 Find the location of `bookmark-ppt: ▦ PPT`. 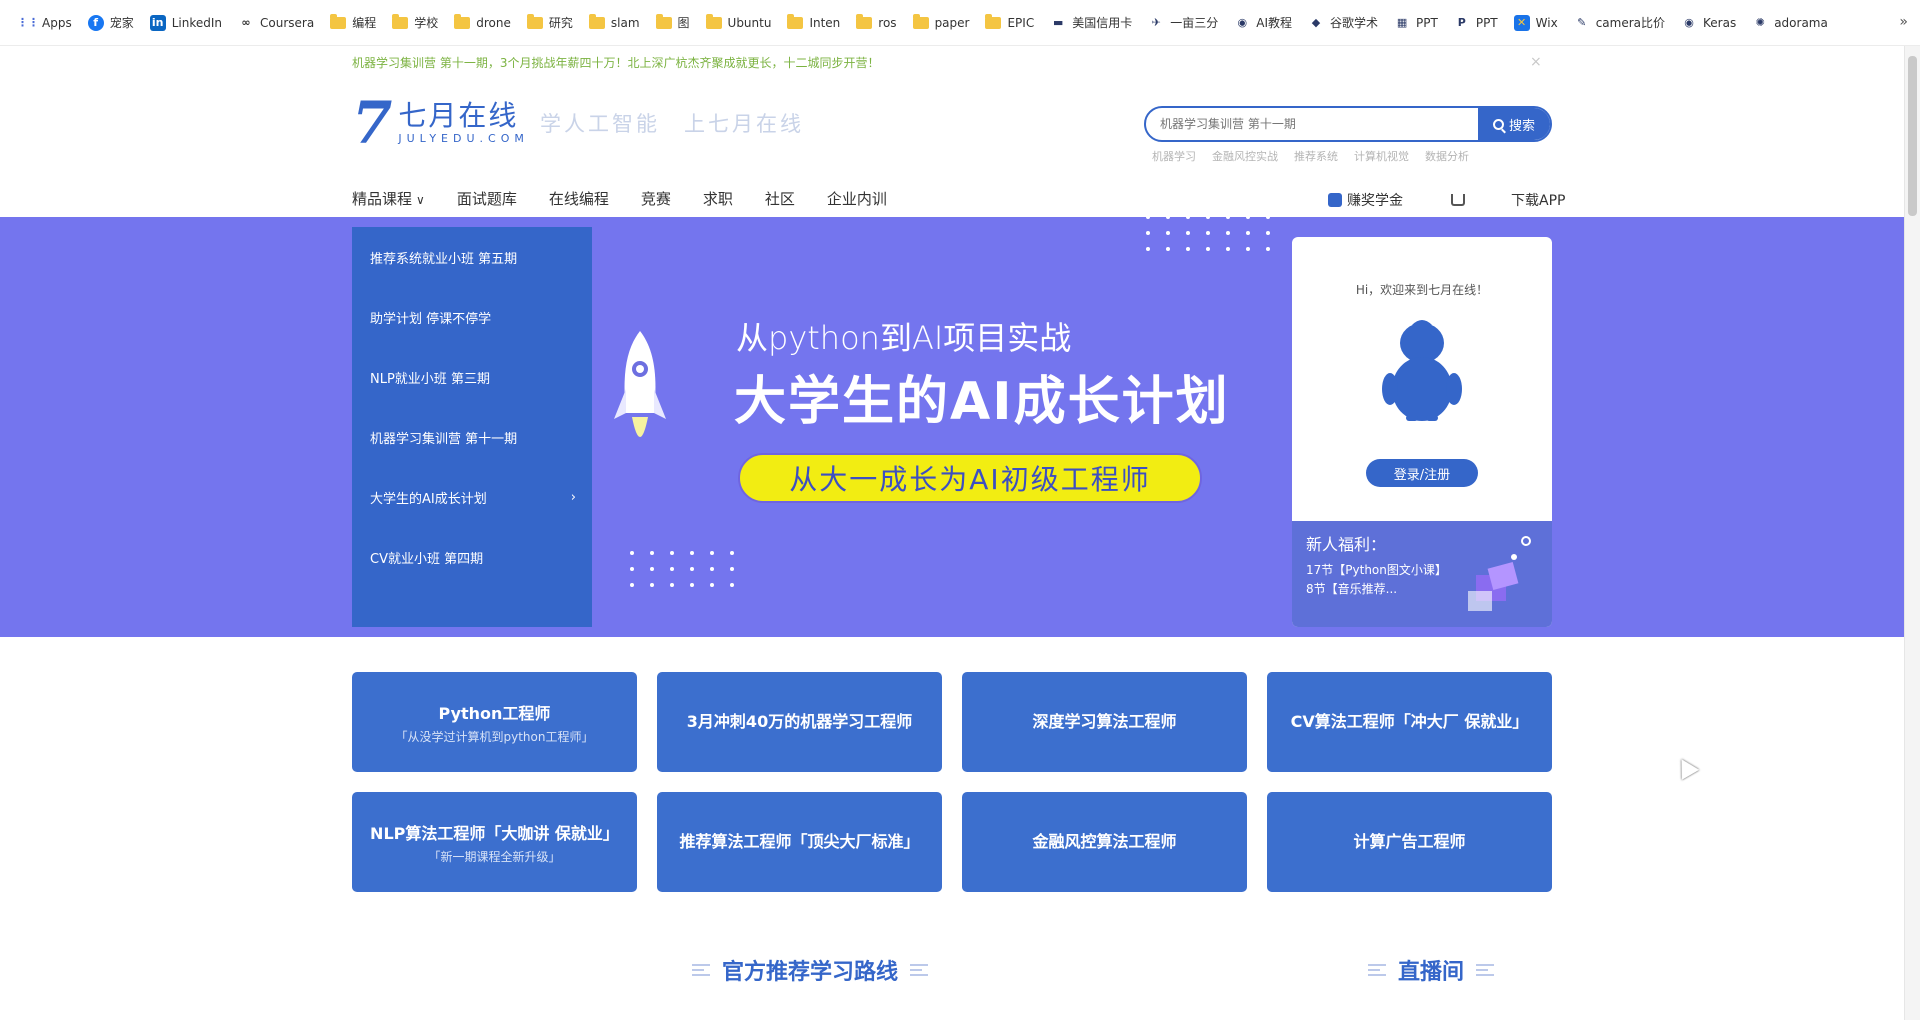

bookmark-ppt: ▦ PPT is located at coordinates (1416, 23).